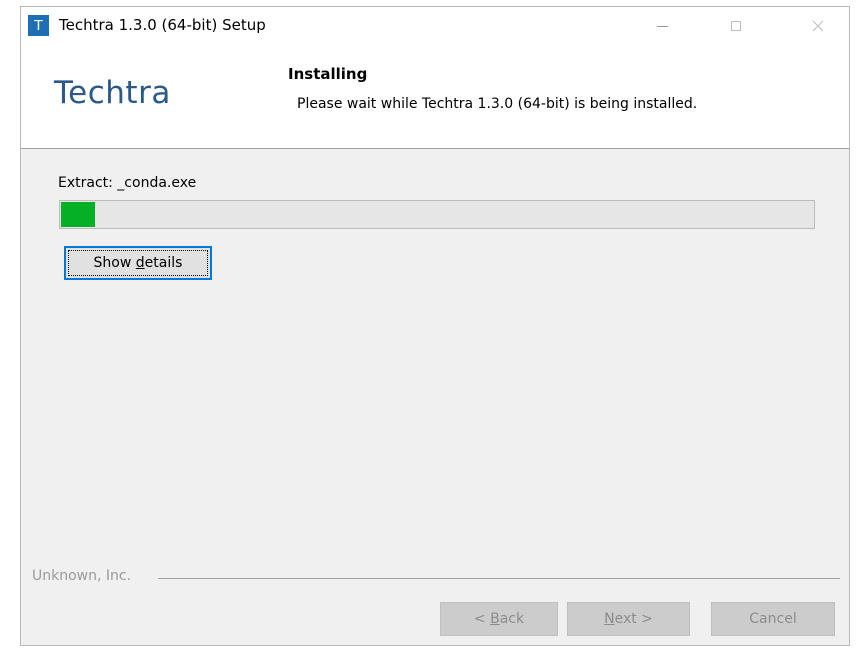 Image resolution: width=859 pixels, height=655 pixels. I want to click on window-title: Techtra 1.3.0 (64-bit) Setup, so click(162, 25).